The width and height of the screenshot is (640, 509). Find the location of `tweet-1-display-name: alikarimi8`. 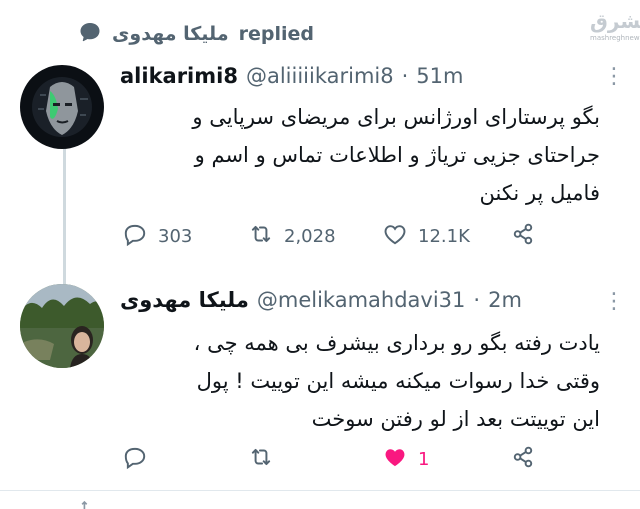

tweet-1-display-name: alikarimi8 is located at coordinates (179, 76).